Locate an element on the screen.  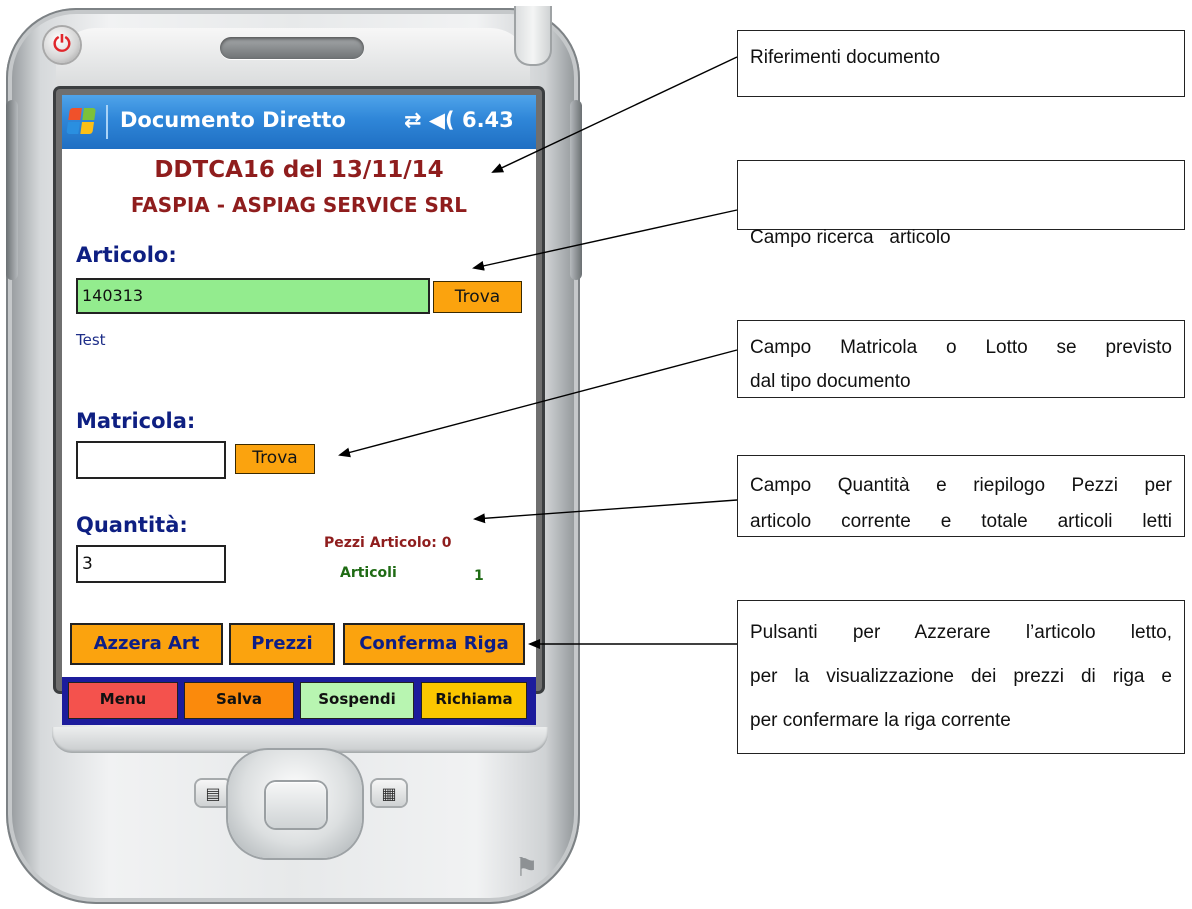
arrow-matricola is located at coordinates (538, 403).